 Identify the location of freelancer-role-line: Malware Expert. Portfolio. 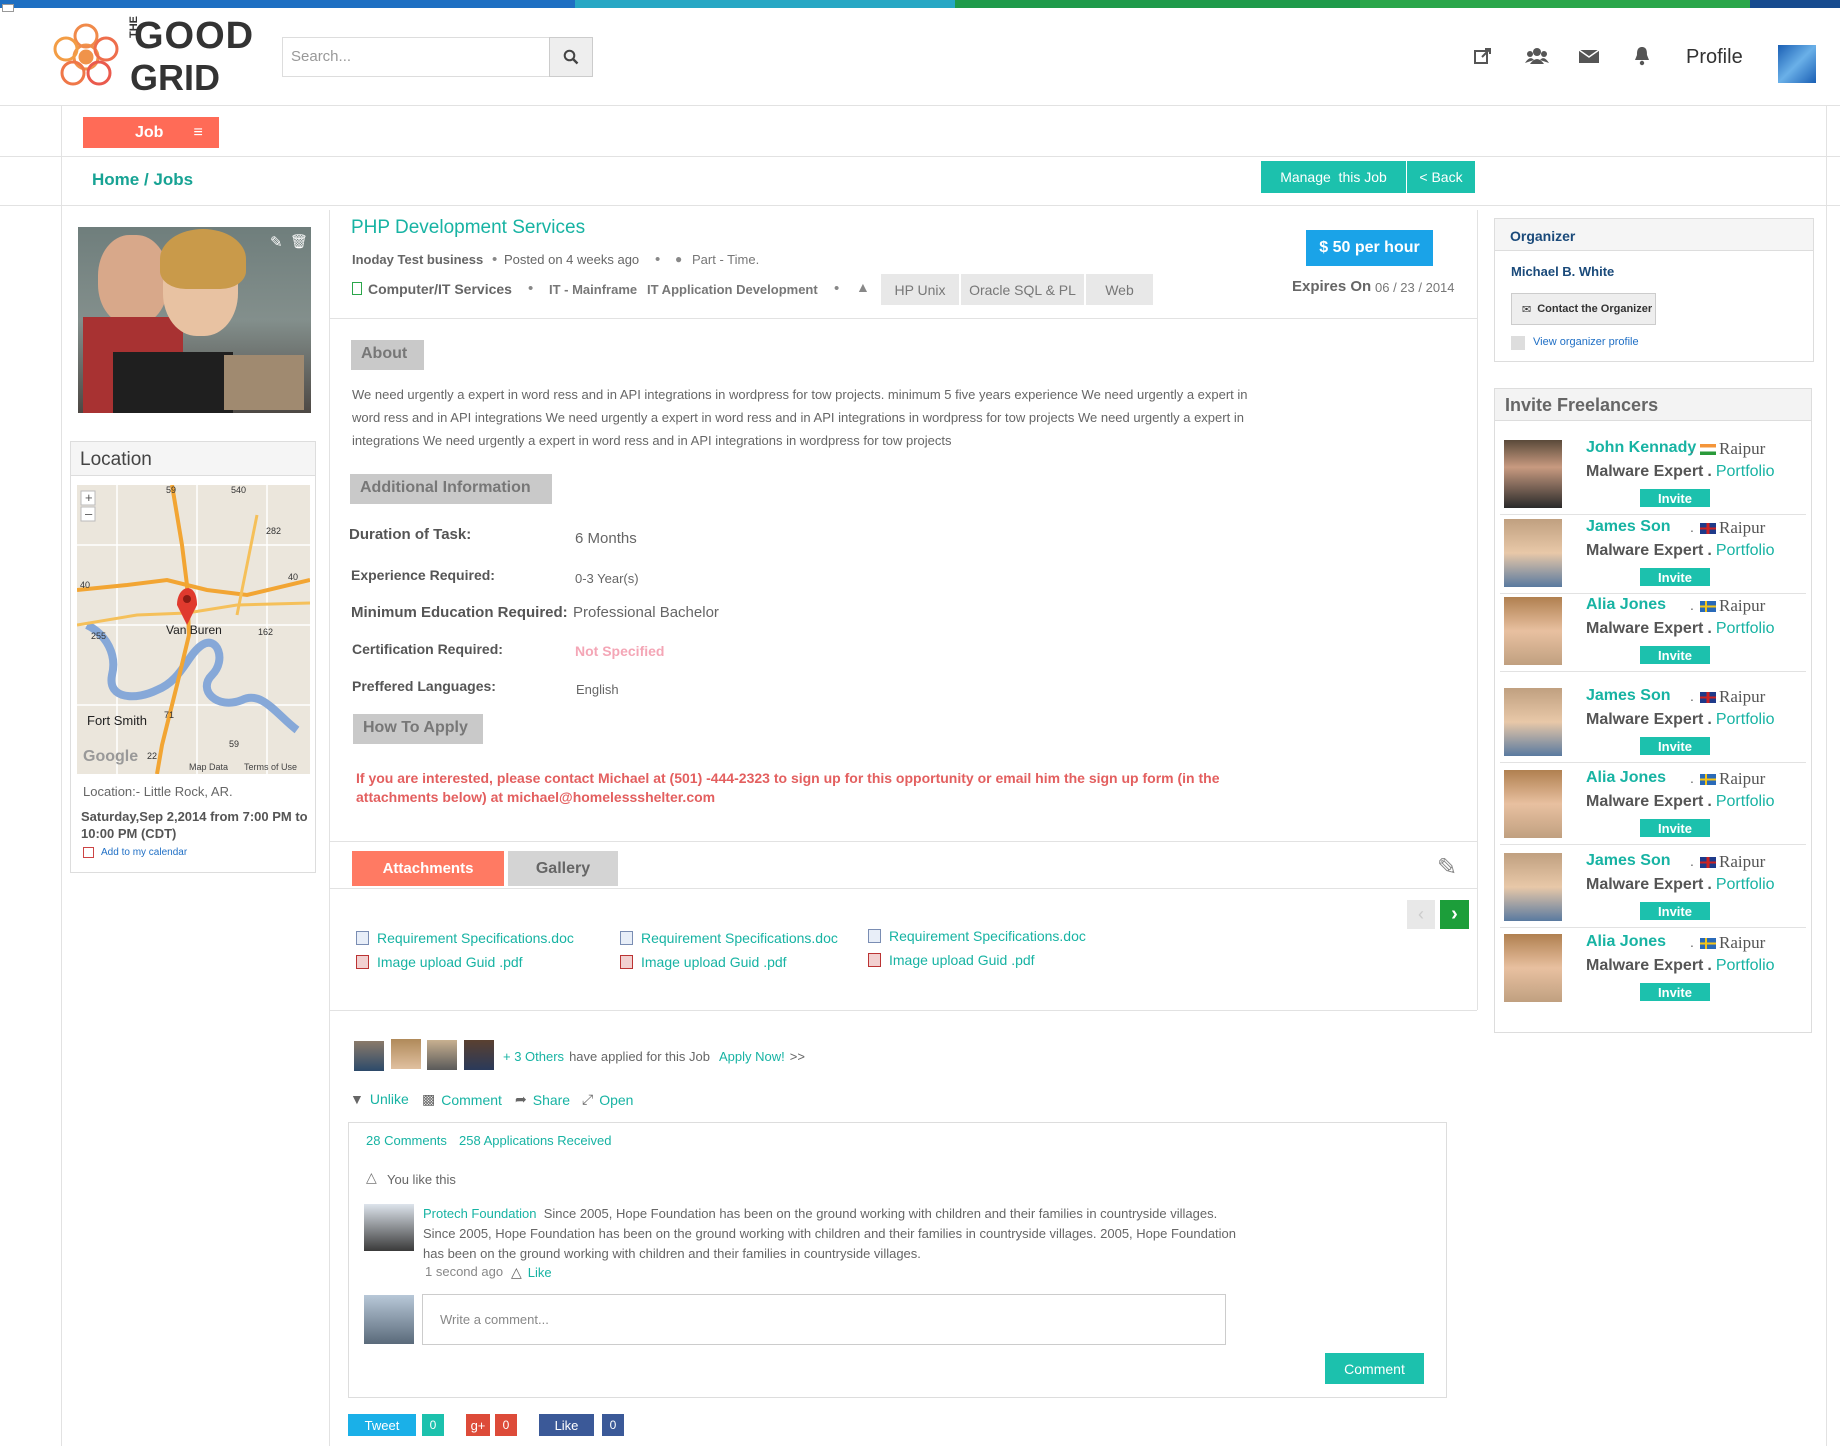
(1680, 802).